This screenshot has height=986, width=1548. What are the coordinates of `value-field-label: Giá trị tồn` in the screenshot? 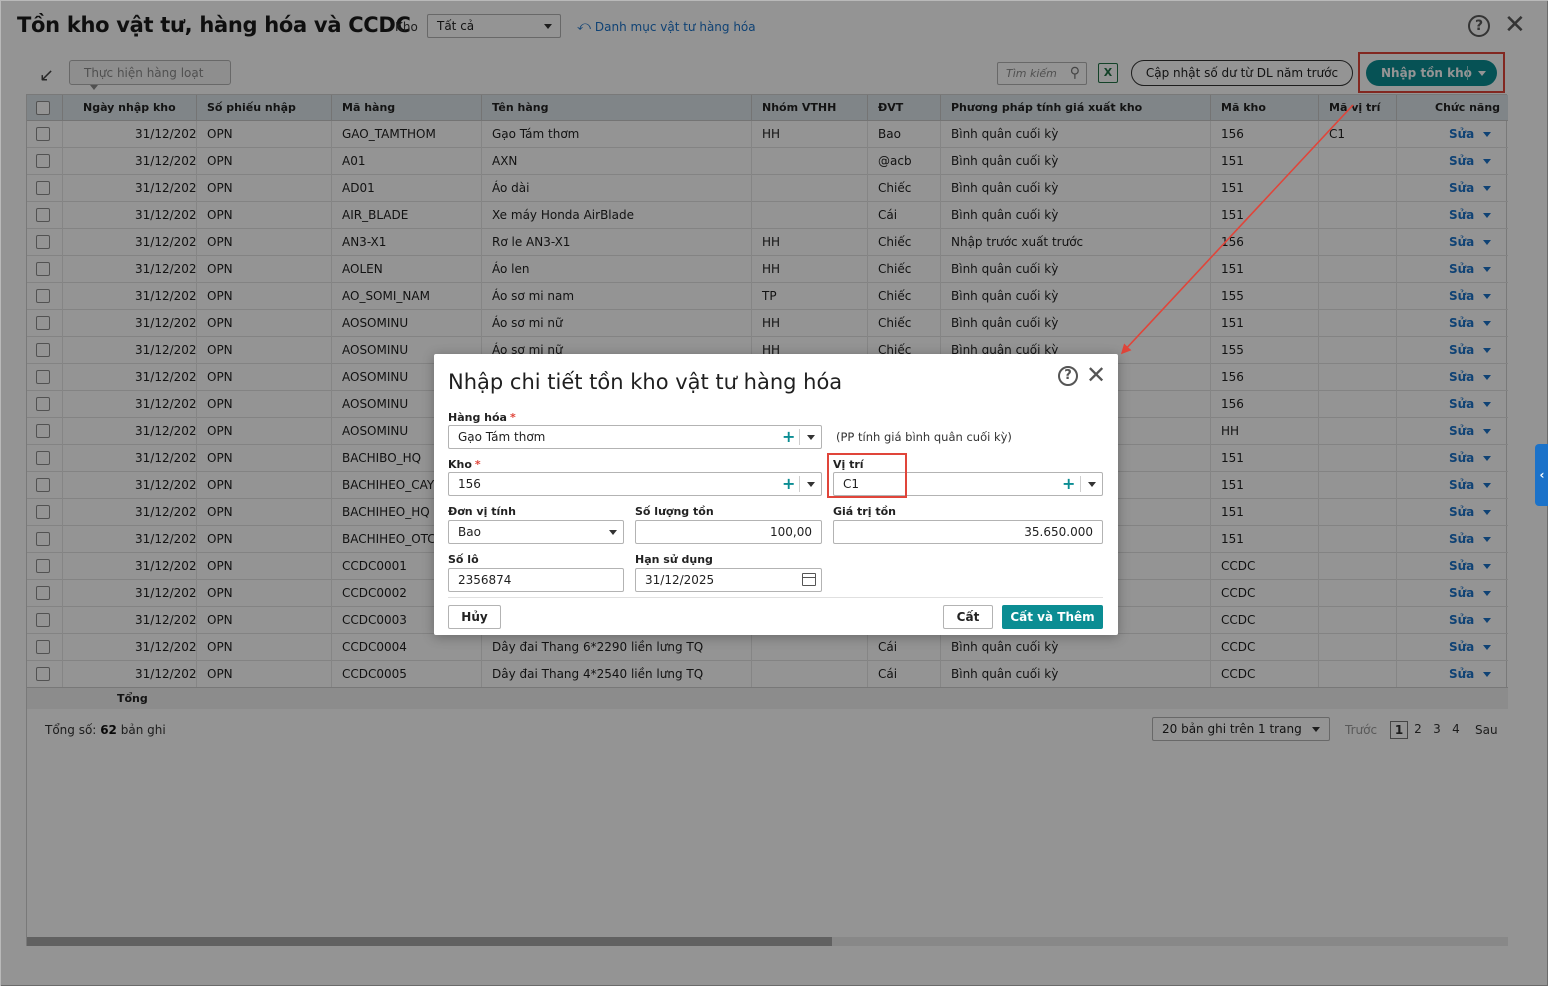 It's located at (864, 511).